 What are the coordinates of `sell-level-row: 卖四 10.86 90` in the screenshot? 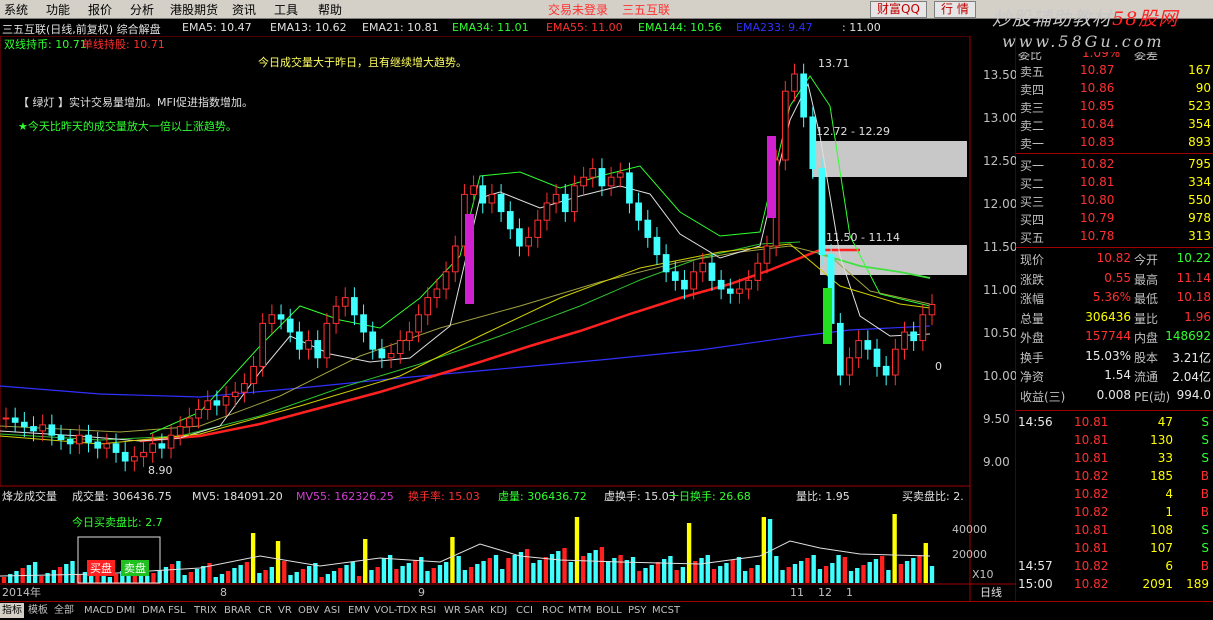 It's located at (1114, 89).